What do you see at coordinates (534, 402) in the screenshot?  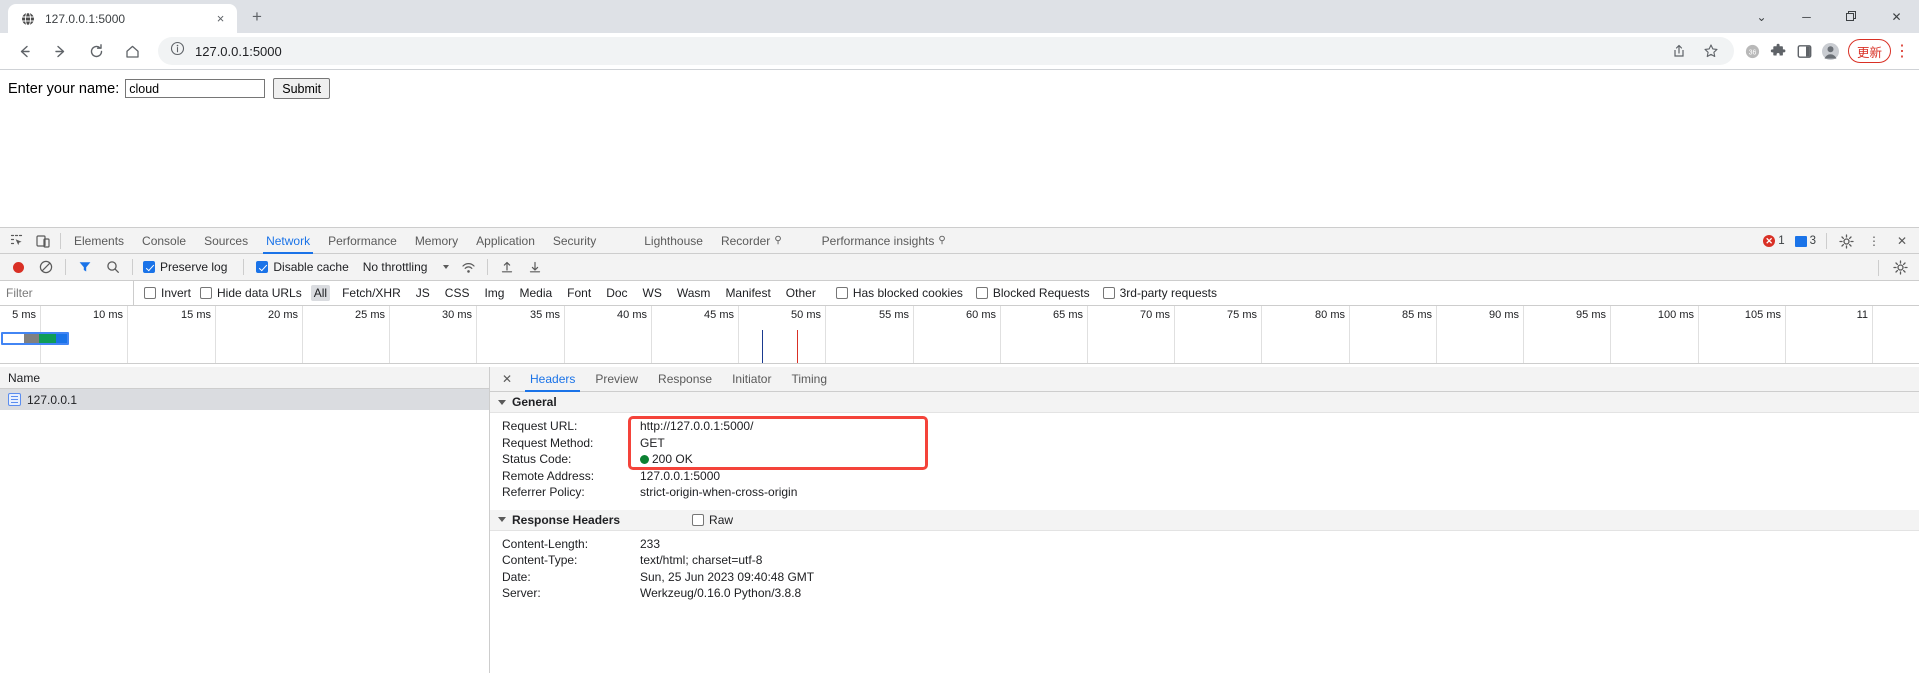 I see `general-title: General` at bounding box center [534, 402].